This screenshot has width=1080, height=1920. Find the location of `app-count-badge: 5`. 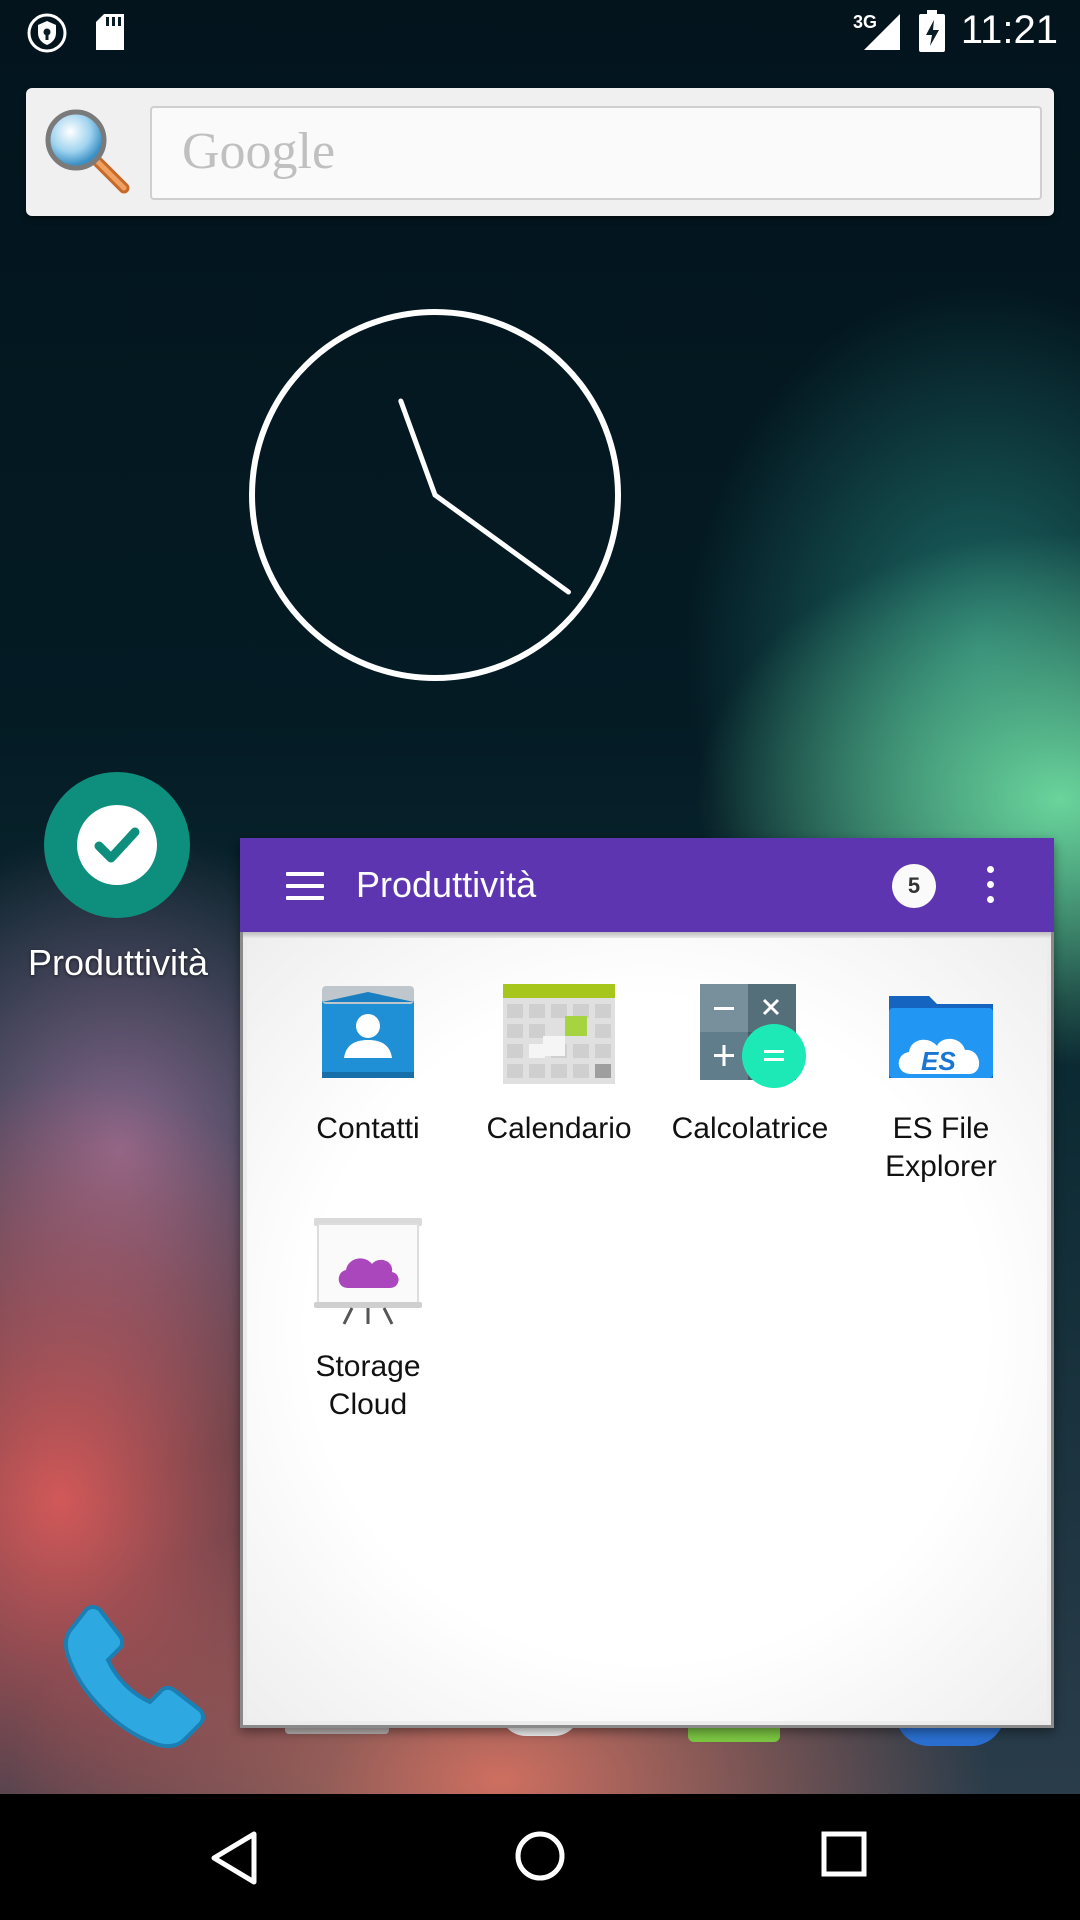

app-count-badge: 5 is located at coordinates (914, 886).